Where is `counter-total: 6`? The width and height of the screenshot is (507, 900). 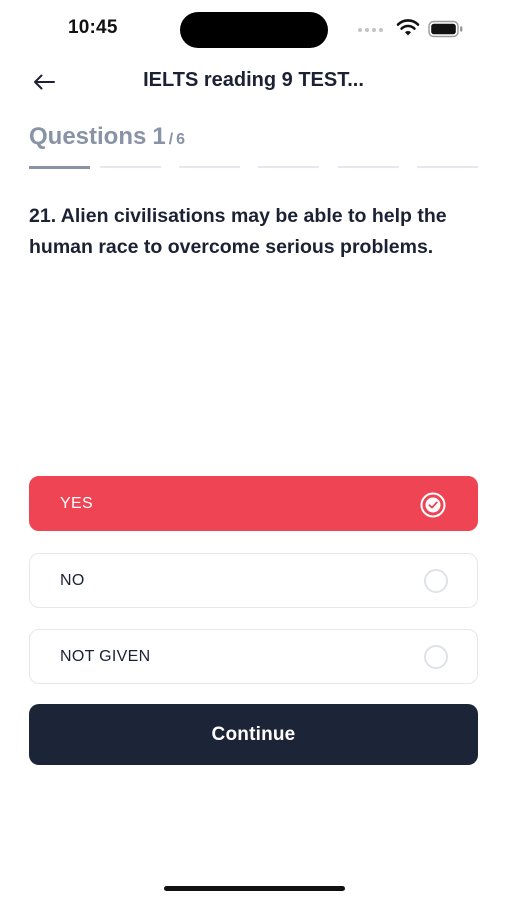
counter-total: 6 is located at coordinates (181, 139).